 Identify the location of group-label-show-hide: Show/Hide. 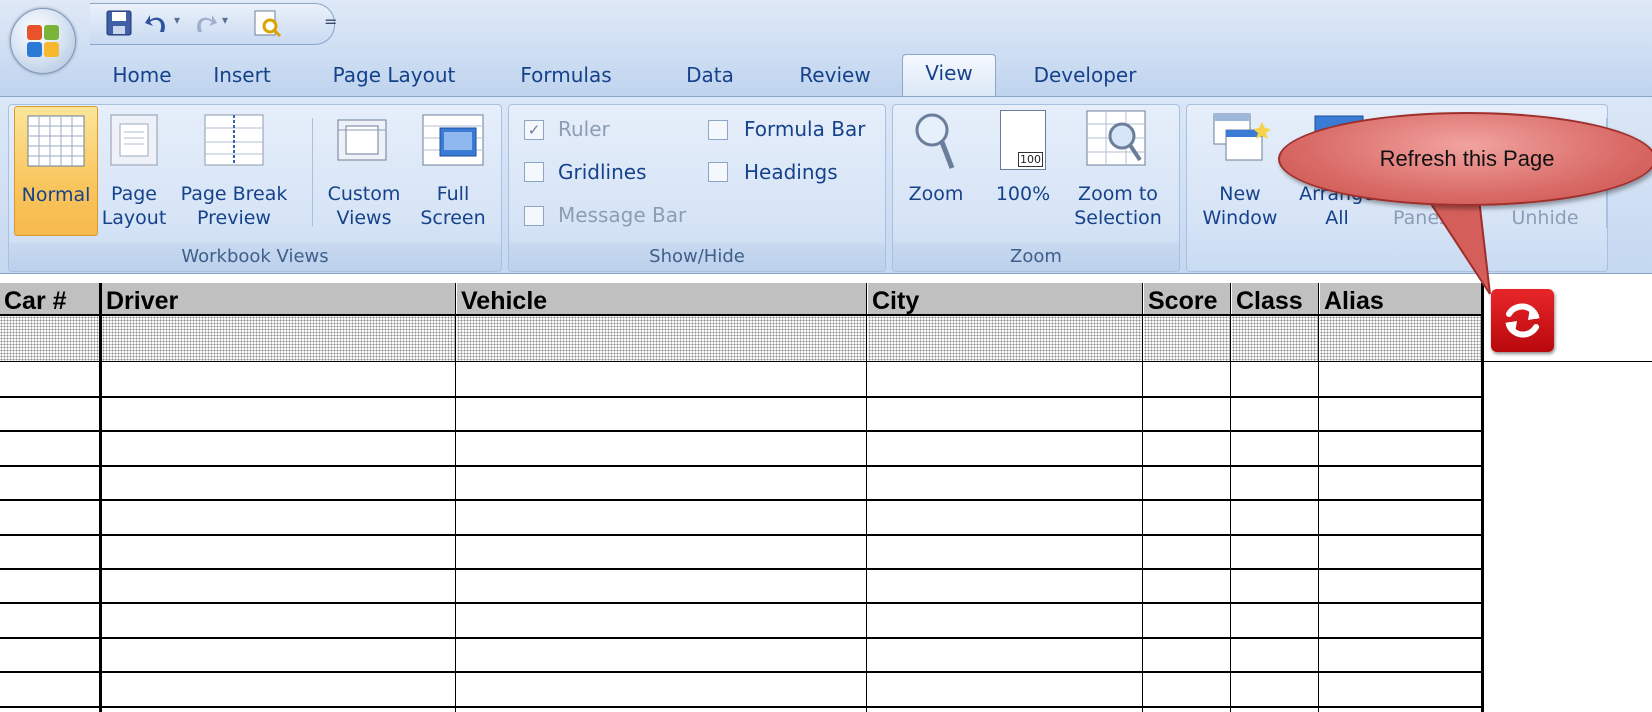
(697, 257).